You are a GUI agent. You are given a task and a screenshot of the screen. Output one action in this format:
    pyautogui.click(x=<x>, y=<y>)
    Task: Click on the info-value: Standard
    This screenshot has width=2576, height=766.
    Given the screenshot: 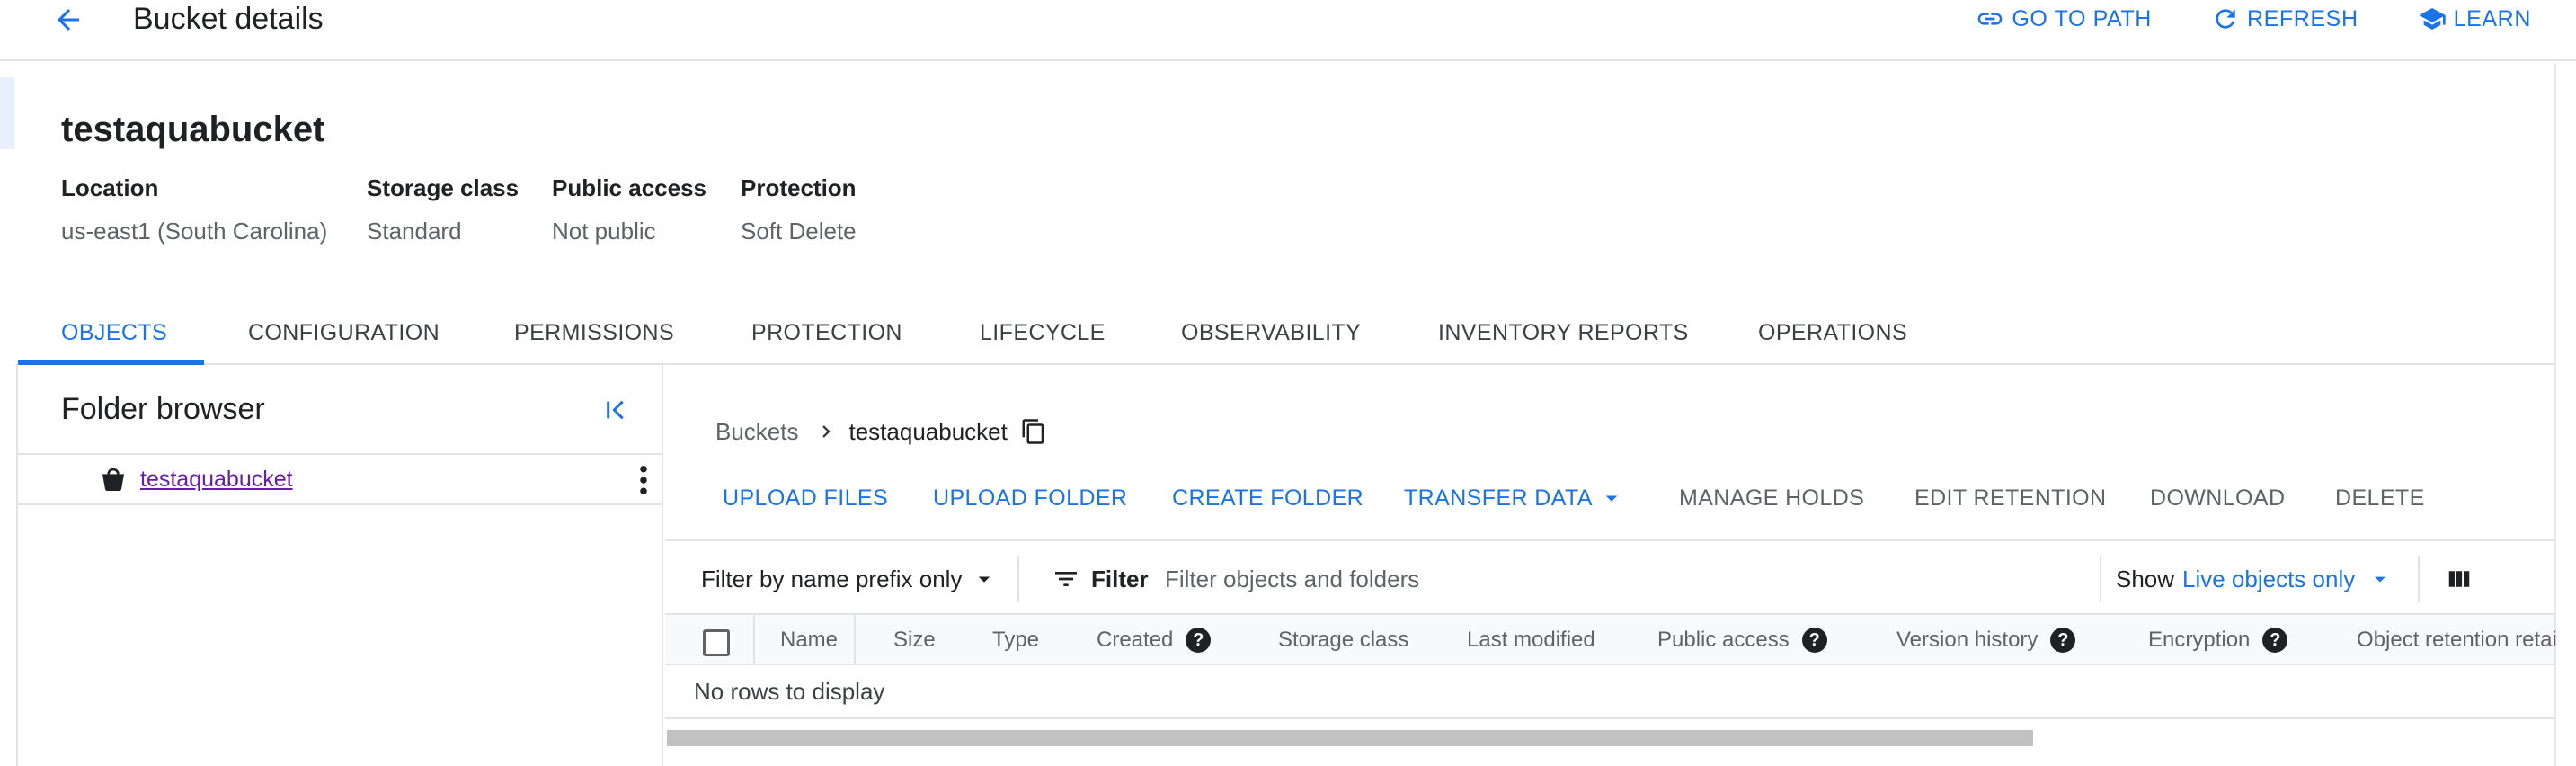 What is the action you would take?
    pyautogui.click(x=414, y=231)
    